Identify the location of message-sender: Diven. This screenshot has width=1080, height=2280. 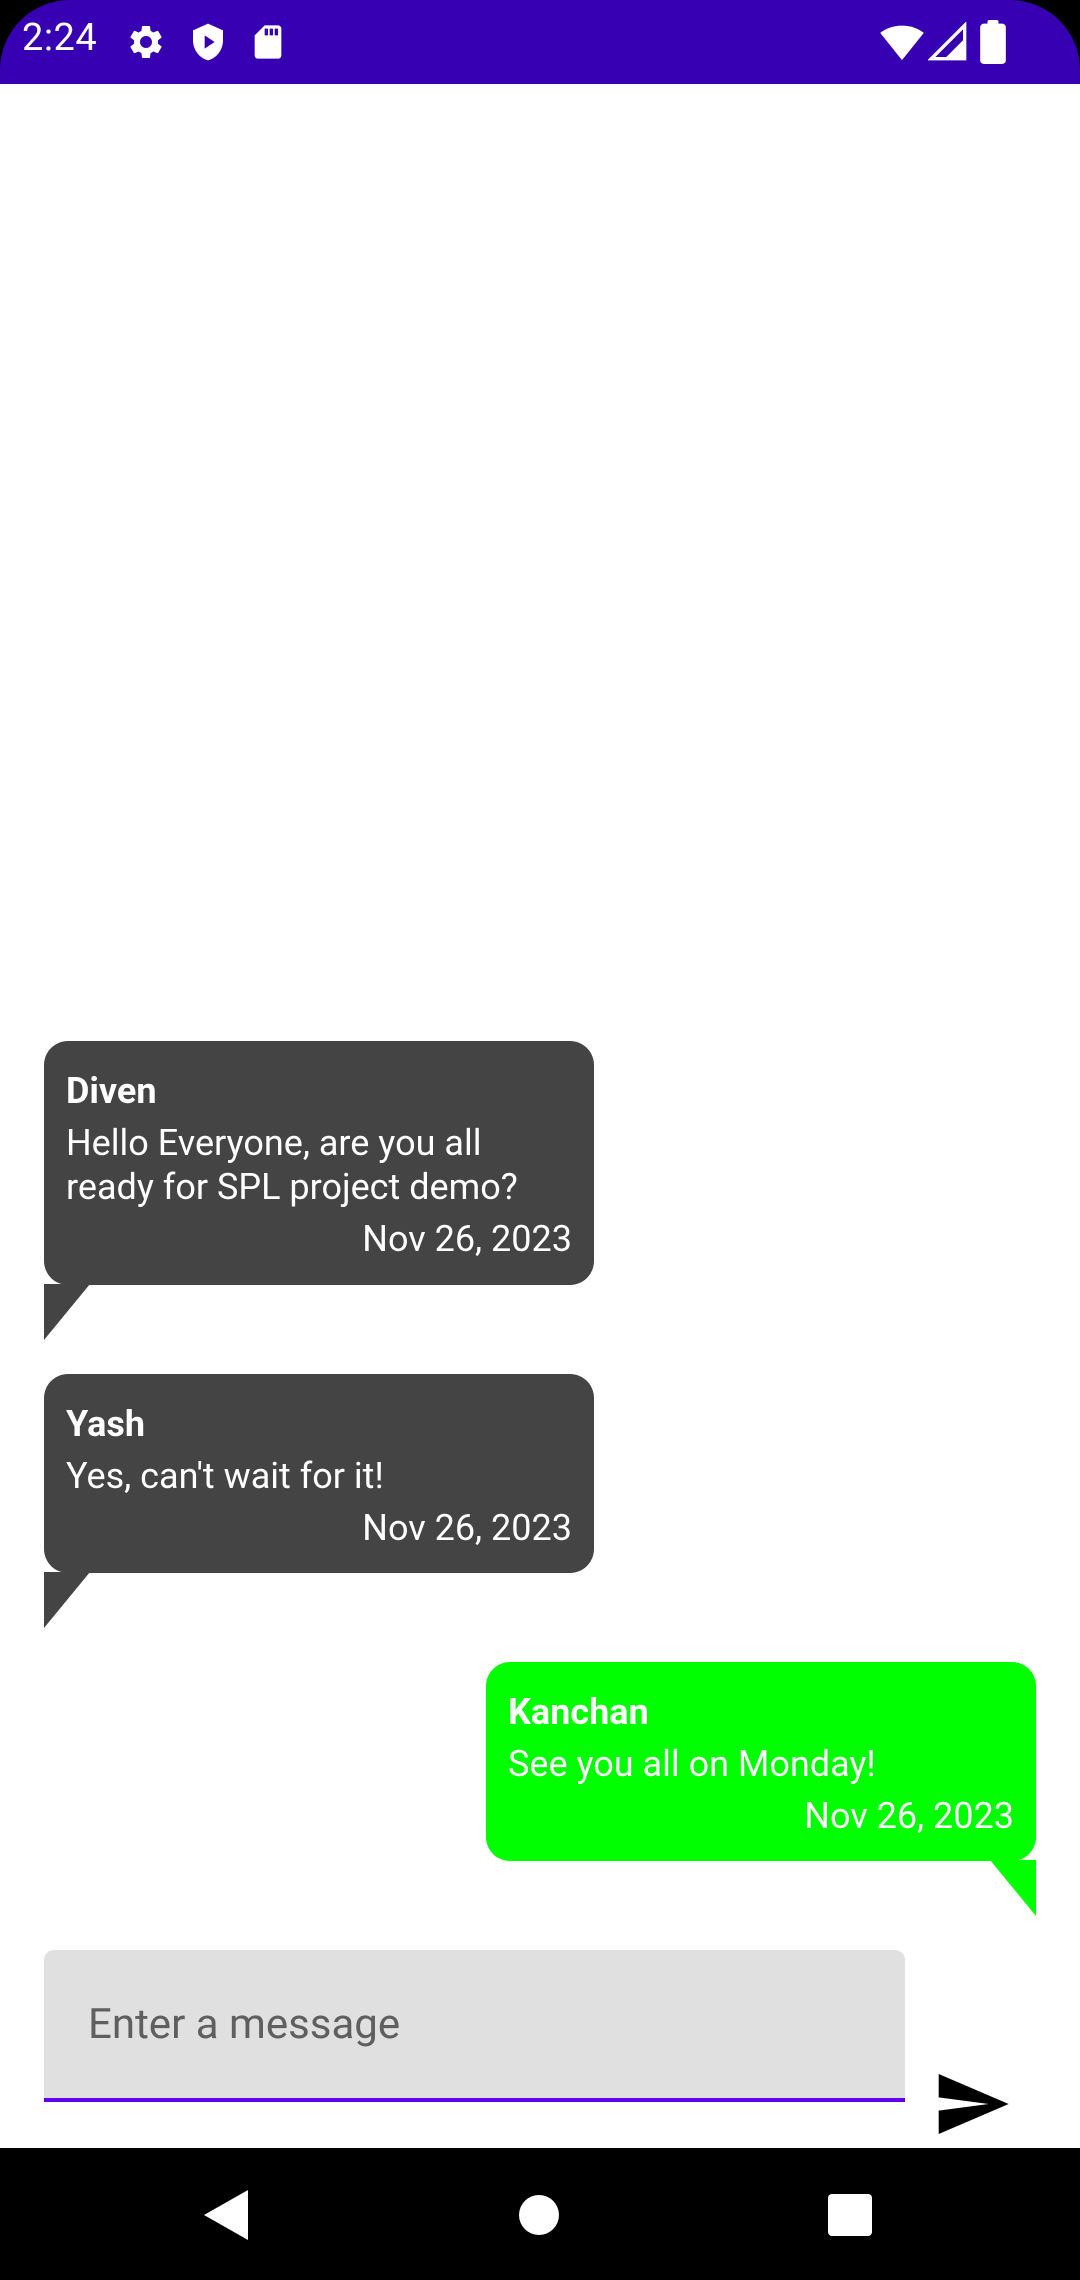
(111, 1091).